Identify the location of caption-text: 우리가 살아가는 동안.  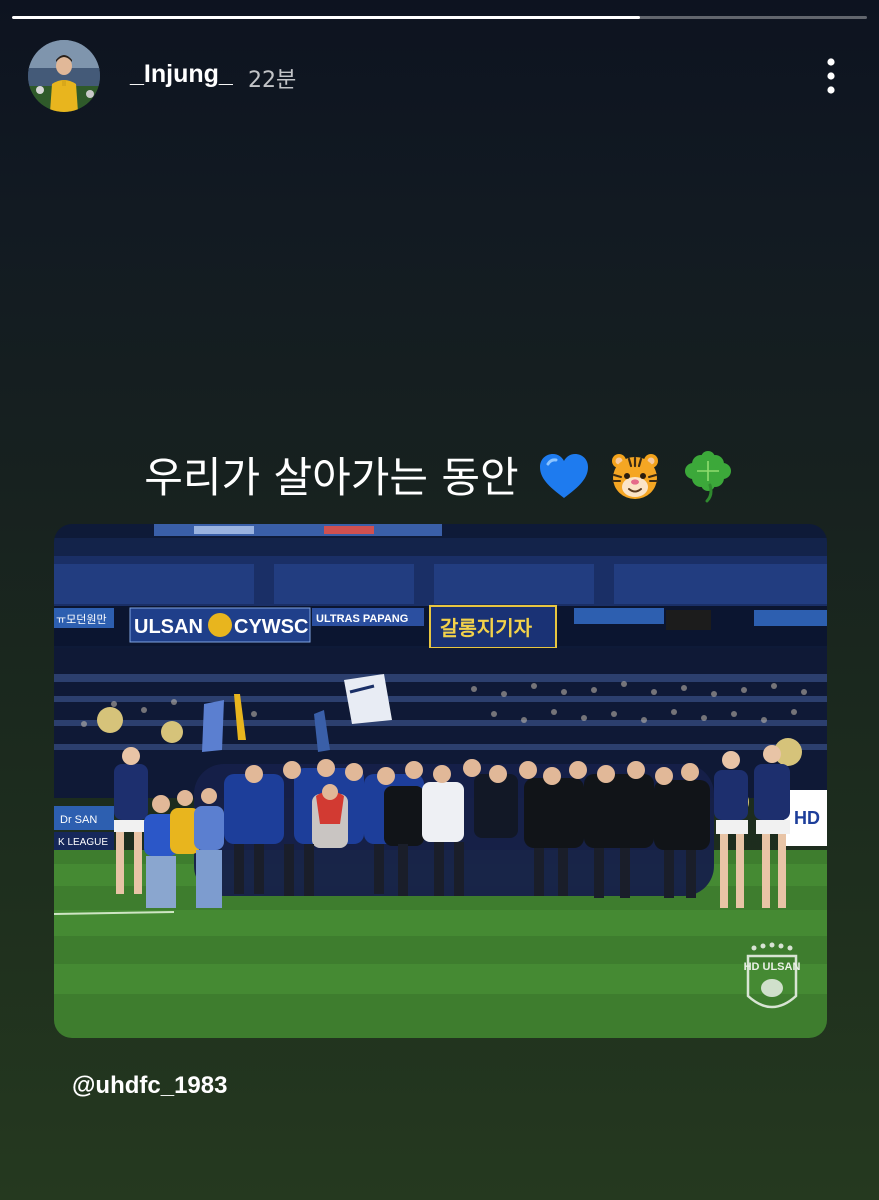
(331, 477).